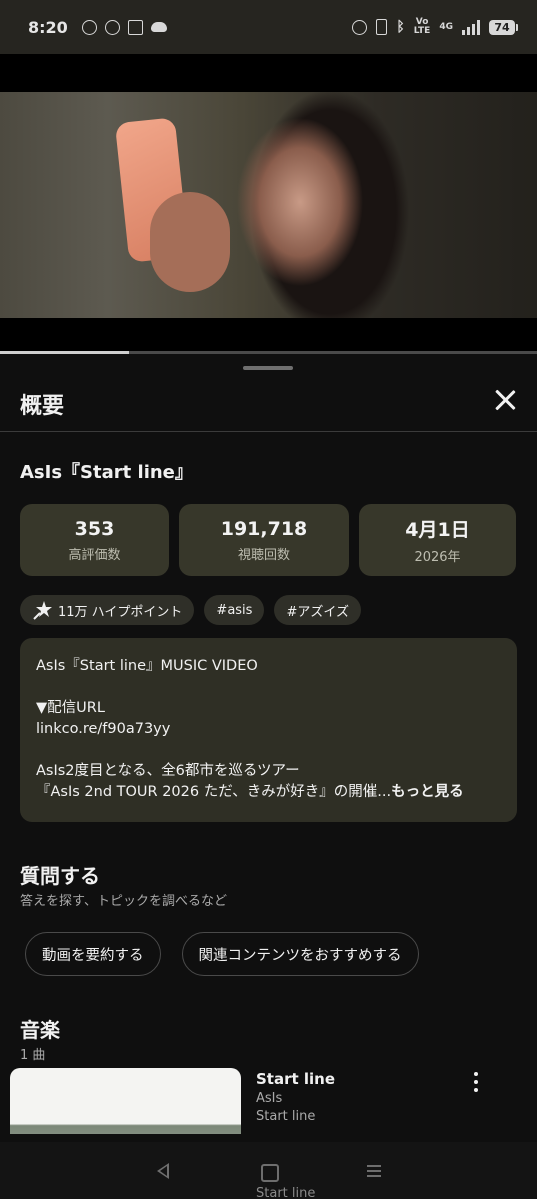 This screenshot has height=1199, width=537. Describe the element at coordinates (60, 876) in the screenshot. I see `ask-section-title: 質問する` at that location.